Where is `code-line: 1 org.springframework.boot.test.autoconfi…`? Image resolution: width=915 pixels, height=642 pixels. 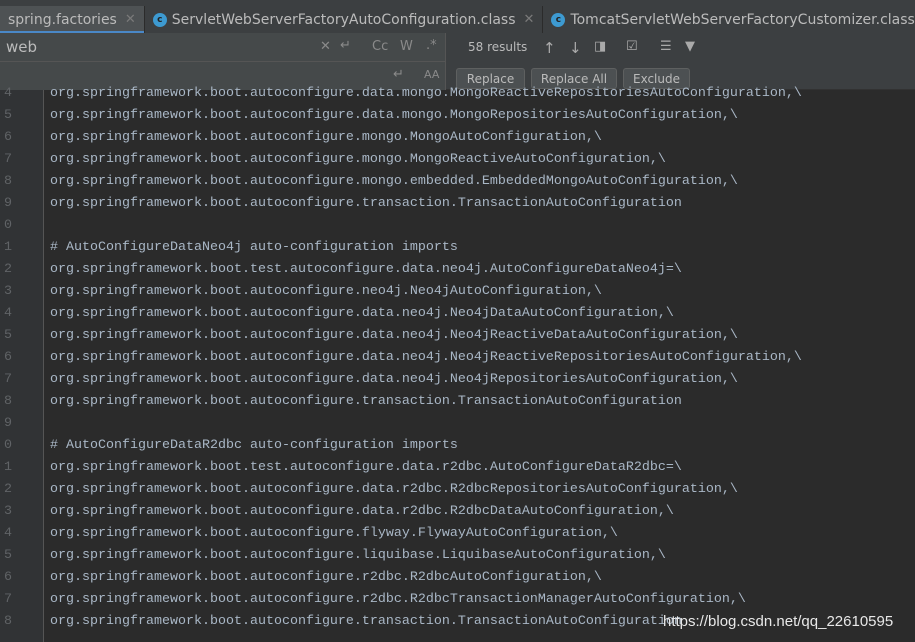 code-line: 1 org.springframework.boot.test.autoconfi… is located at coordinates (457, 468).